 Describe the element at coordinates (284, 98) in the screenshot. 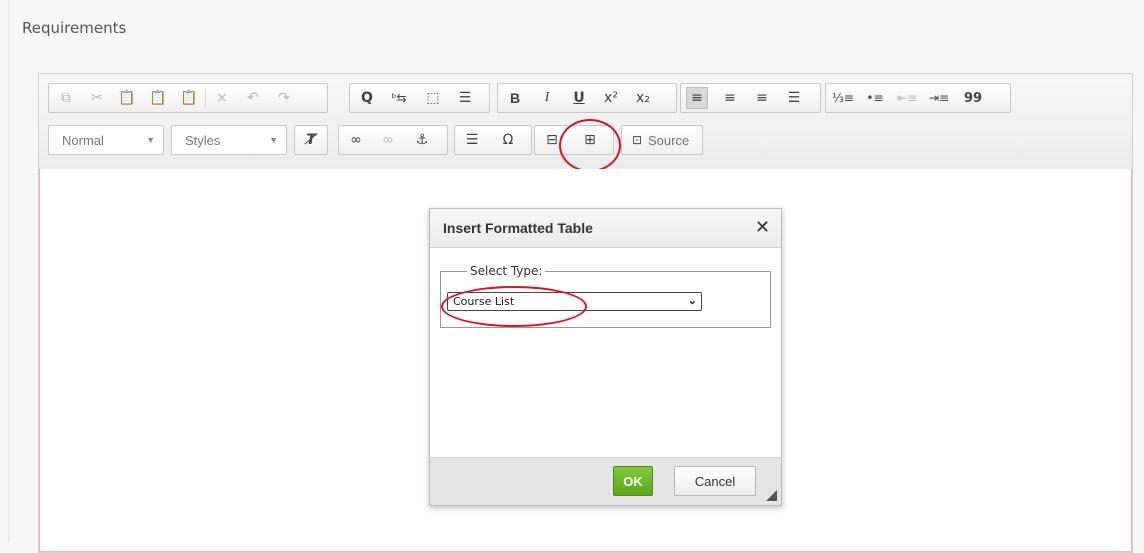

I see `redo-icon: ↷` at that location.